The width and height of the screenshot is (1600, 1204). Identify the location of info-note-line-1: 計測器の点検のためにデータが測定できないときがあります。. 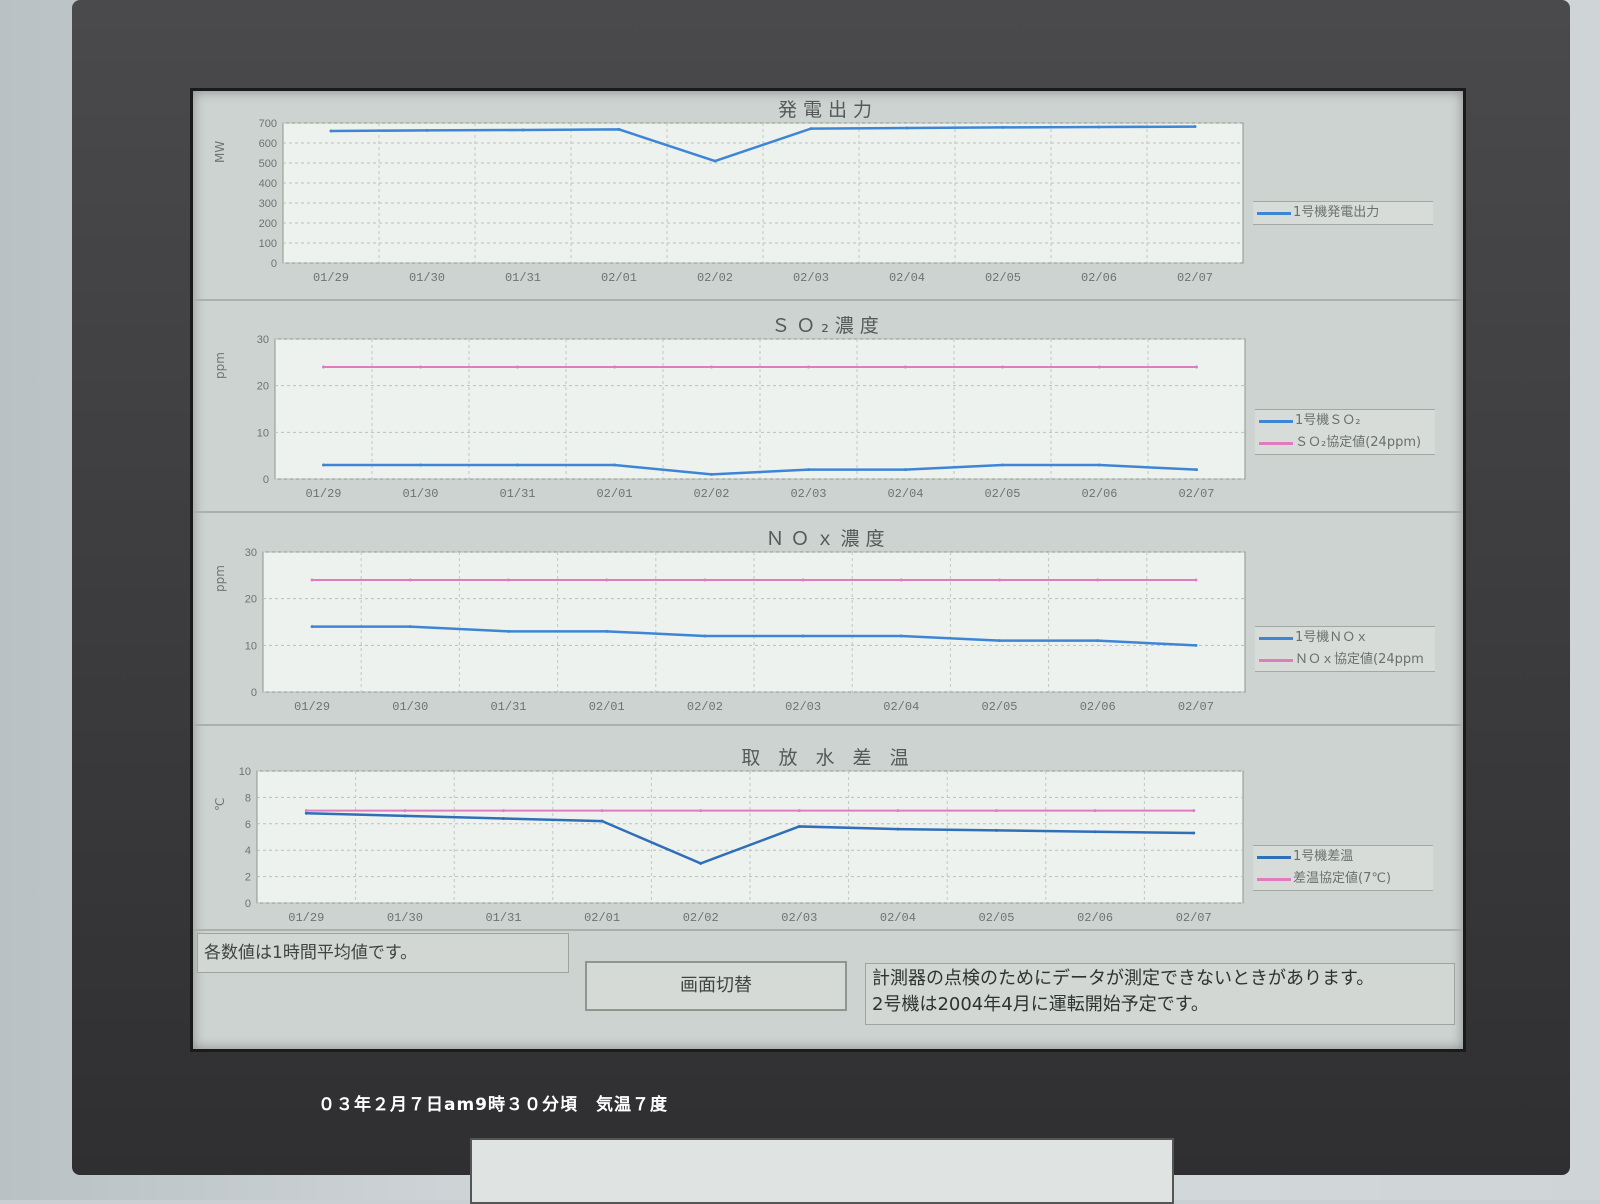
(1123, 978).